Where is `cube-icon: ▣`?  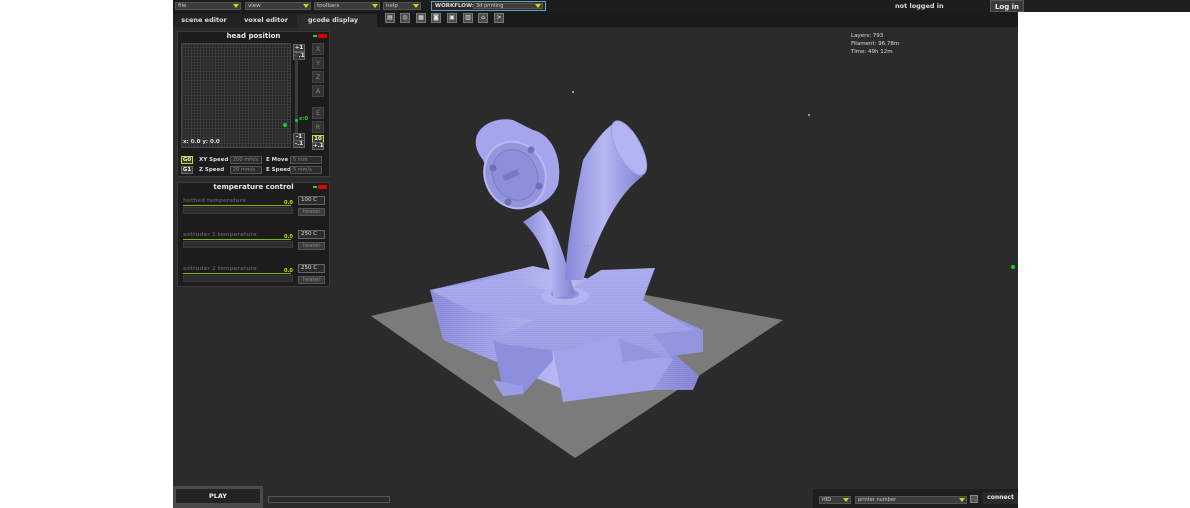 cube-icon: ▣ is located at coordinates (452, 18).